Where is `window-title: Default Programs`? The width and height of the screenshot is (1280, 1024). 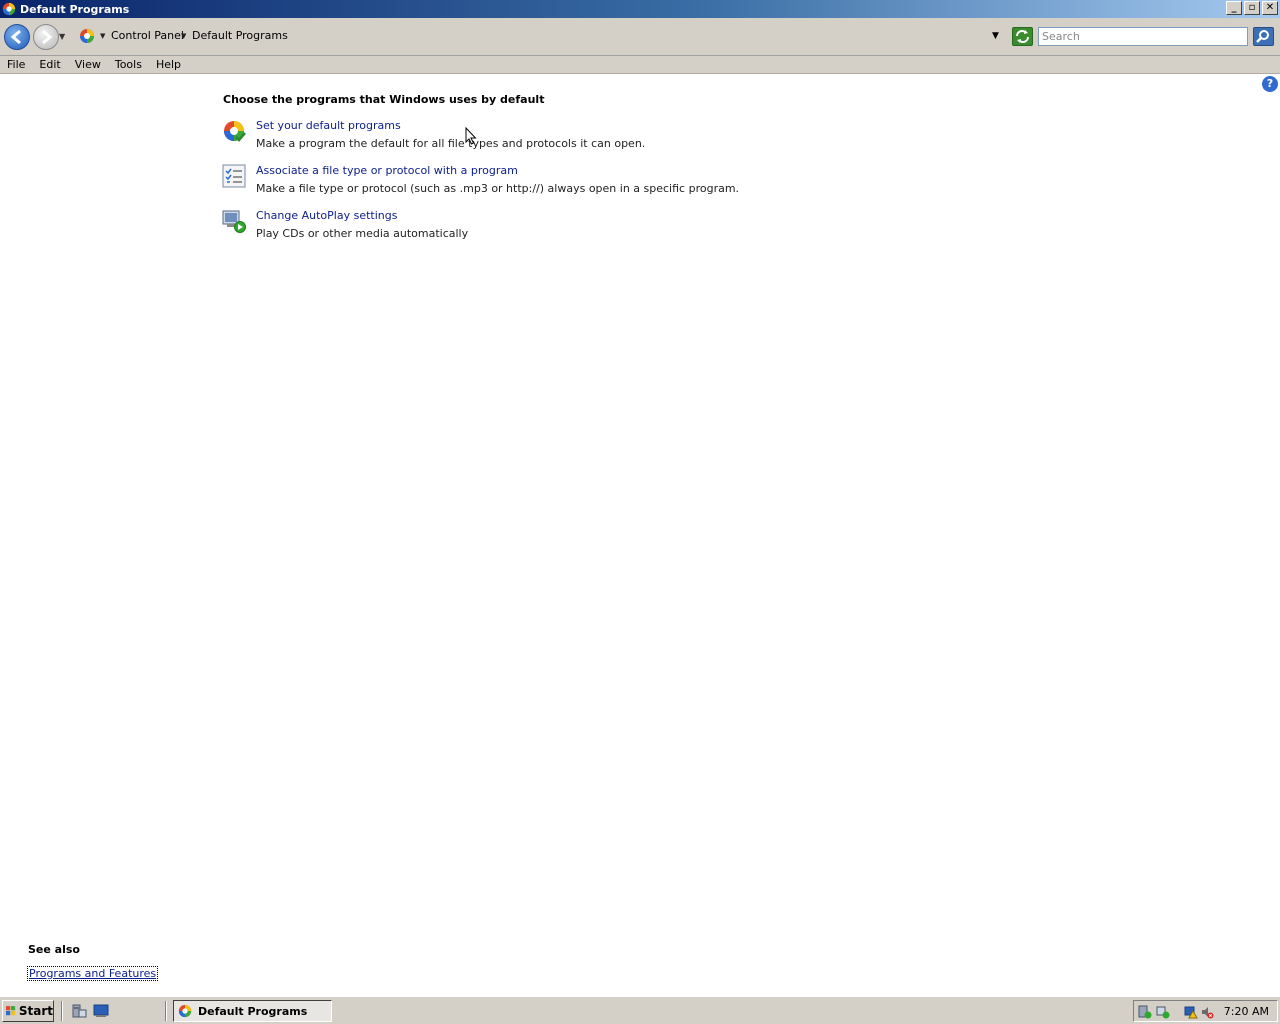 window-title: Default Programs is located at coordinates (75, 9).